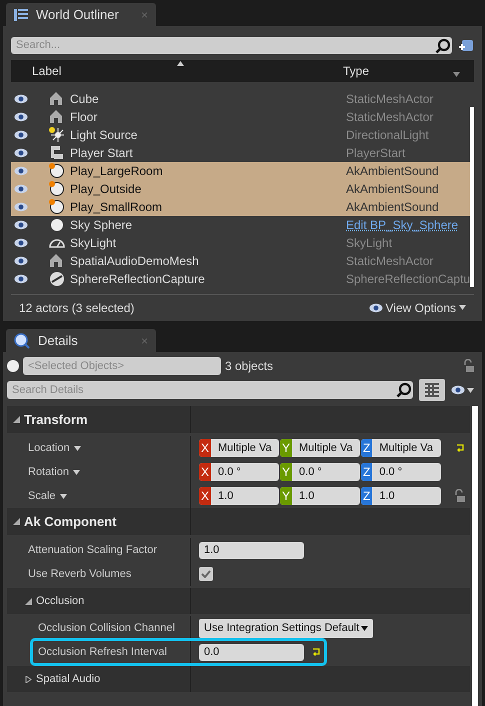  What do you see at coordinates (47, 71) in the screenshot?
I see `column-heading: Label` at bounding box center [47, 71].